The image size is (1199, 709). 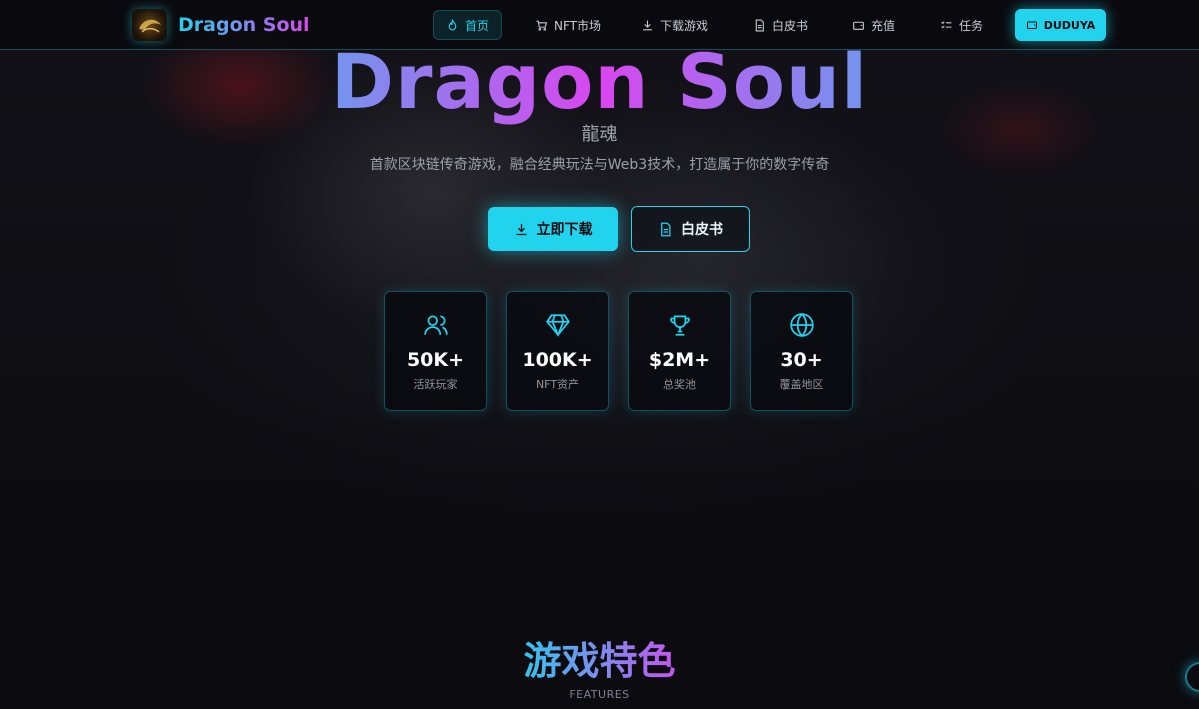 I want to click on nav-item-tasks: 任务, so click(x=961, y=25).